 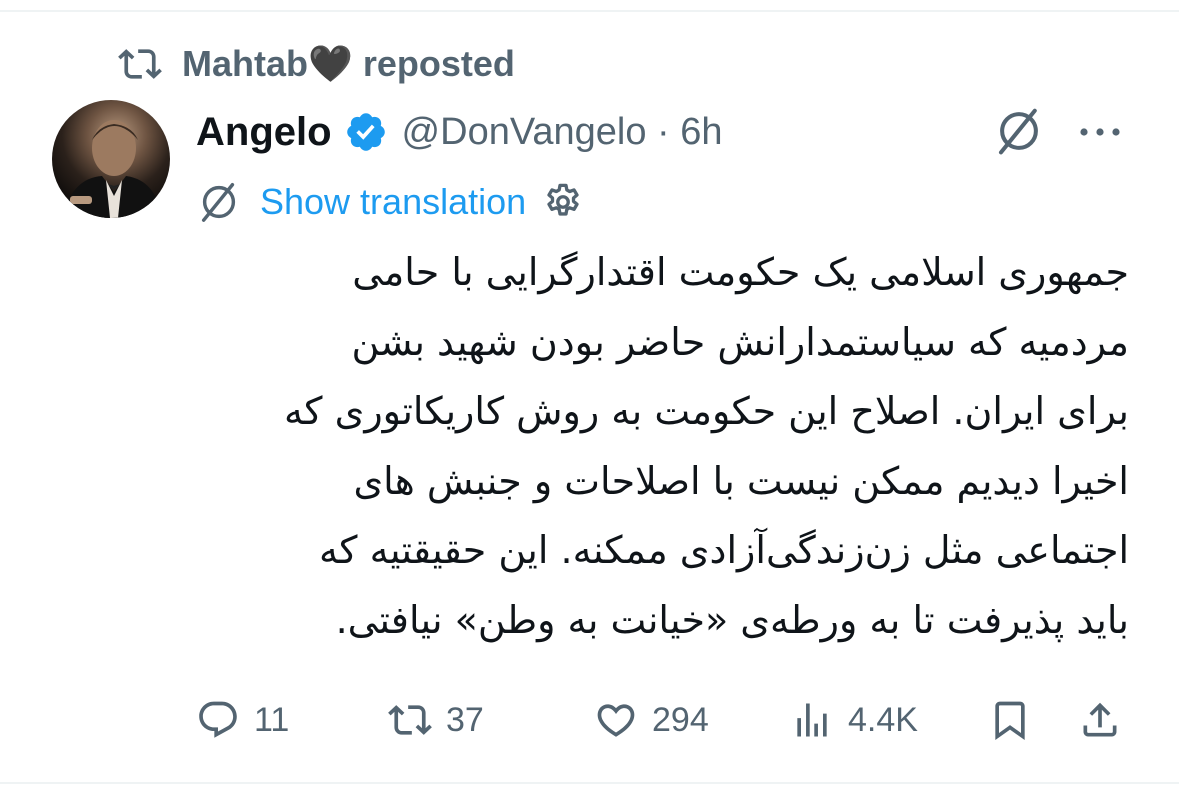 What do you see at coordinates (563, 202) in the screenshot?
I see `gear-icon` at bounding box center [563, 202].